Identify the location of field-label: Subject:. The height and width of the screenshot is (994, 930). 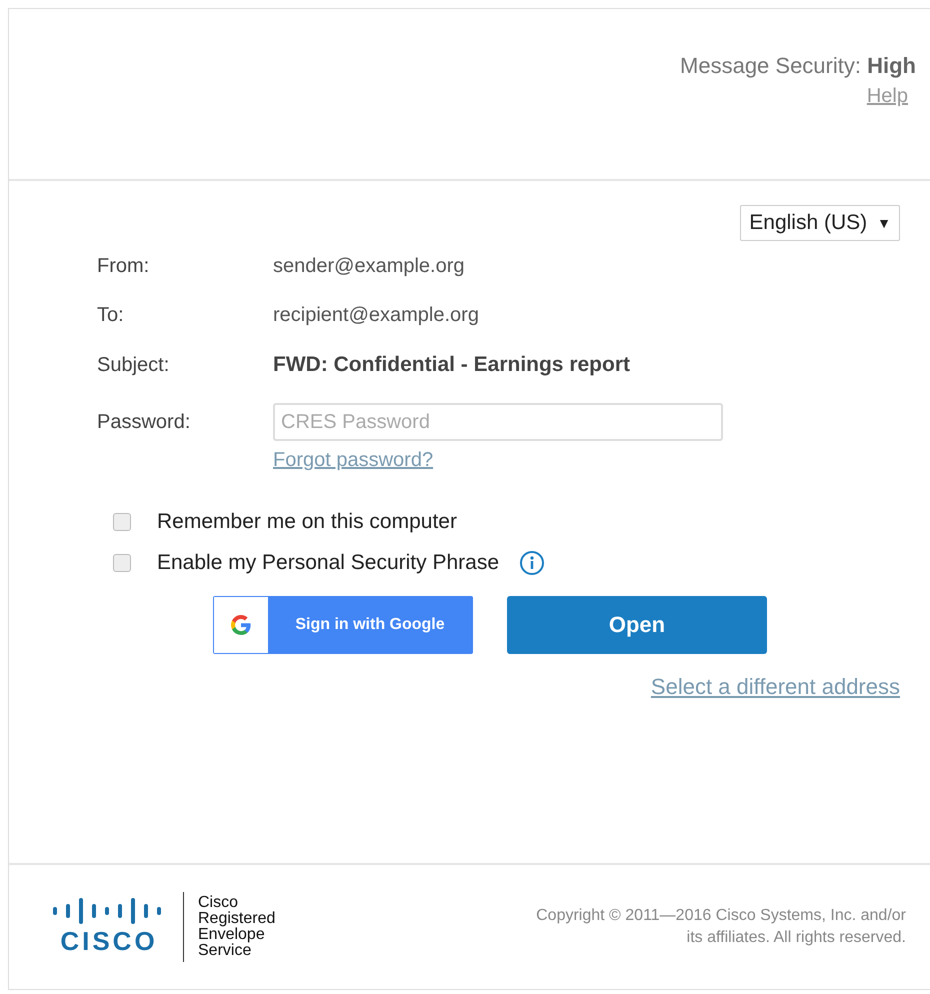
(133, 365).